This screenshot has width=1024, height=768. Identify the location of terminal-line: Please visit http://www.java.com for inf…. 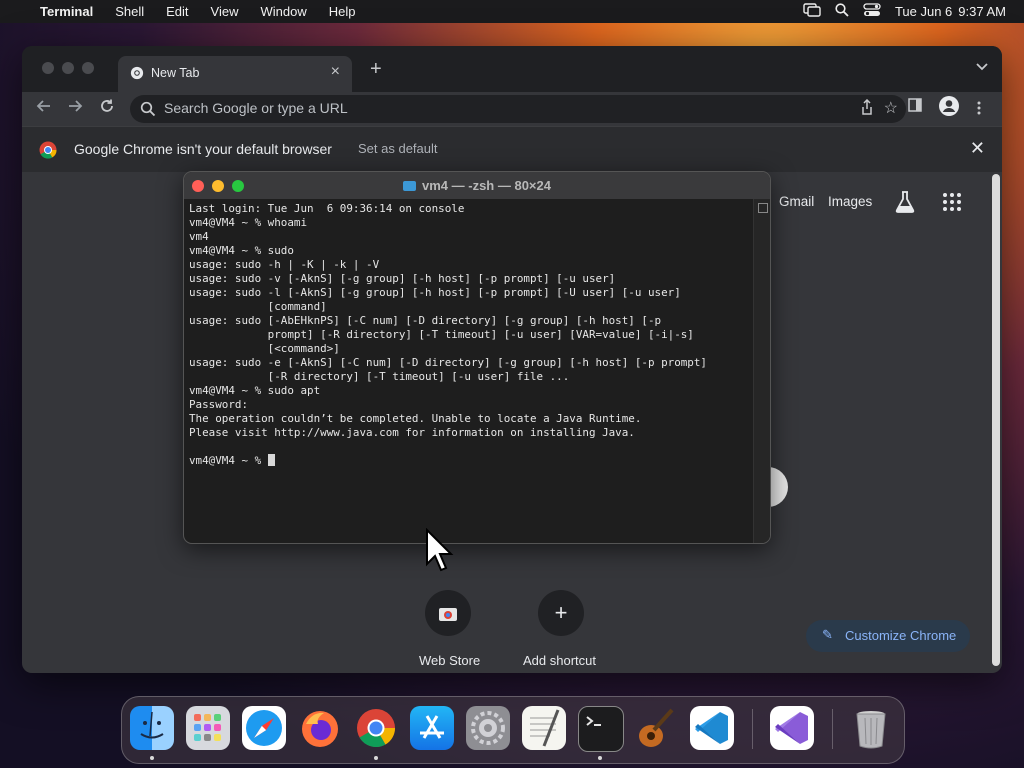
(412, 432).